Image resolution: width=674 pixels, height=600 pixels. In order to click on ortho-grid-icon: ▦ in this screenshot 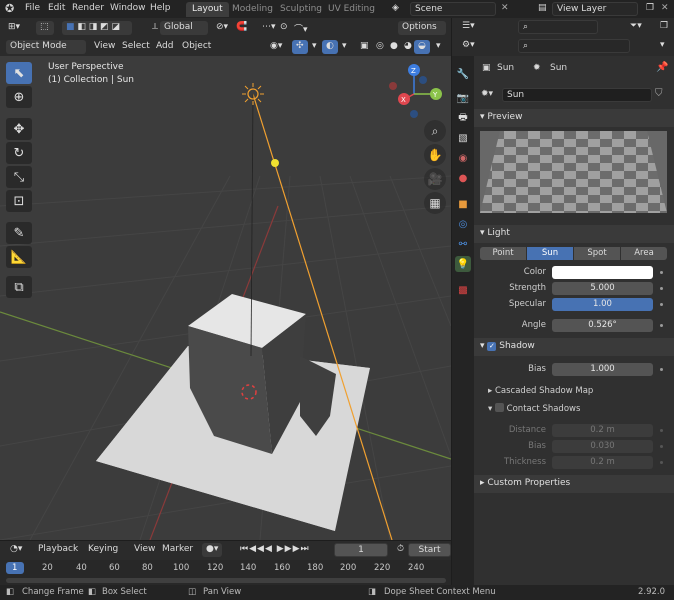, I will do `click(435, 203)`.